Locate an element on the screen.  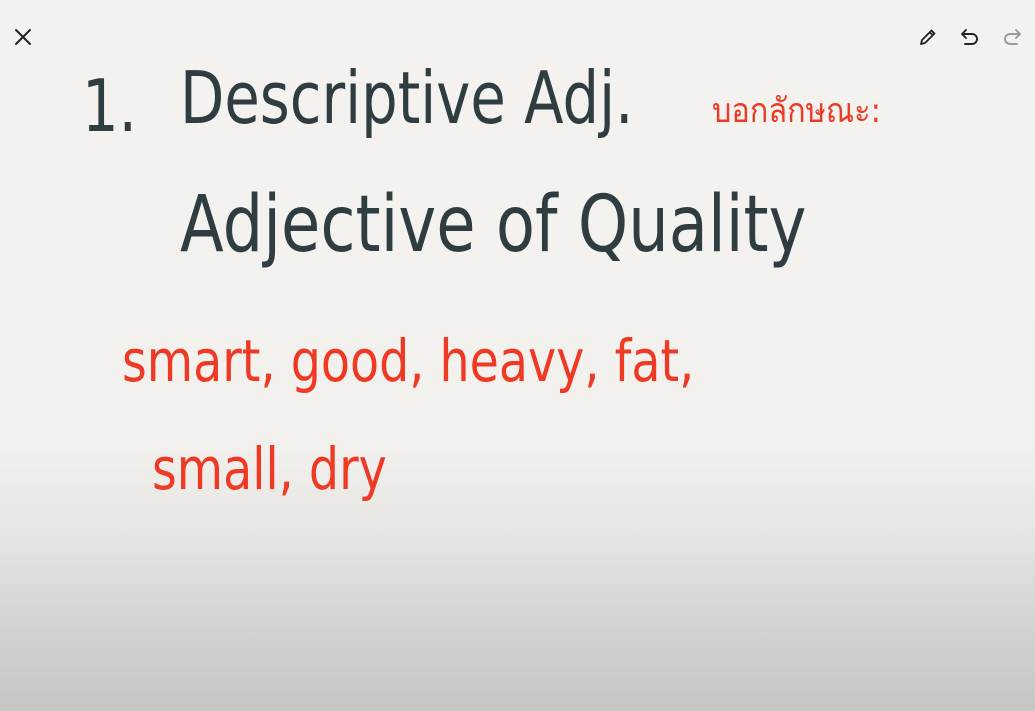
close-icon is located at coordinates (23, 37).